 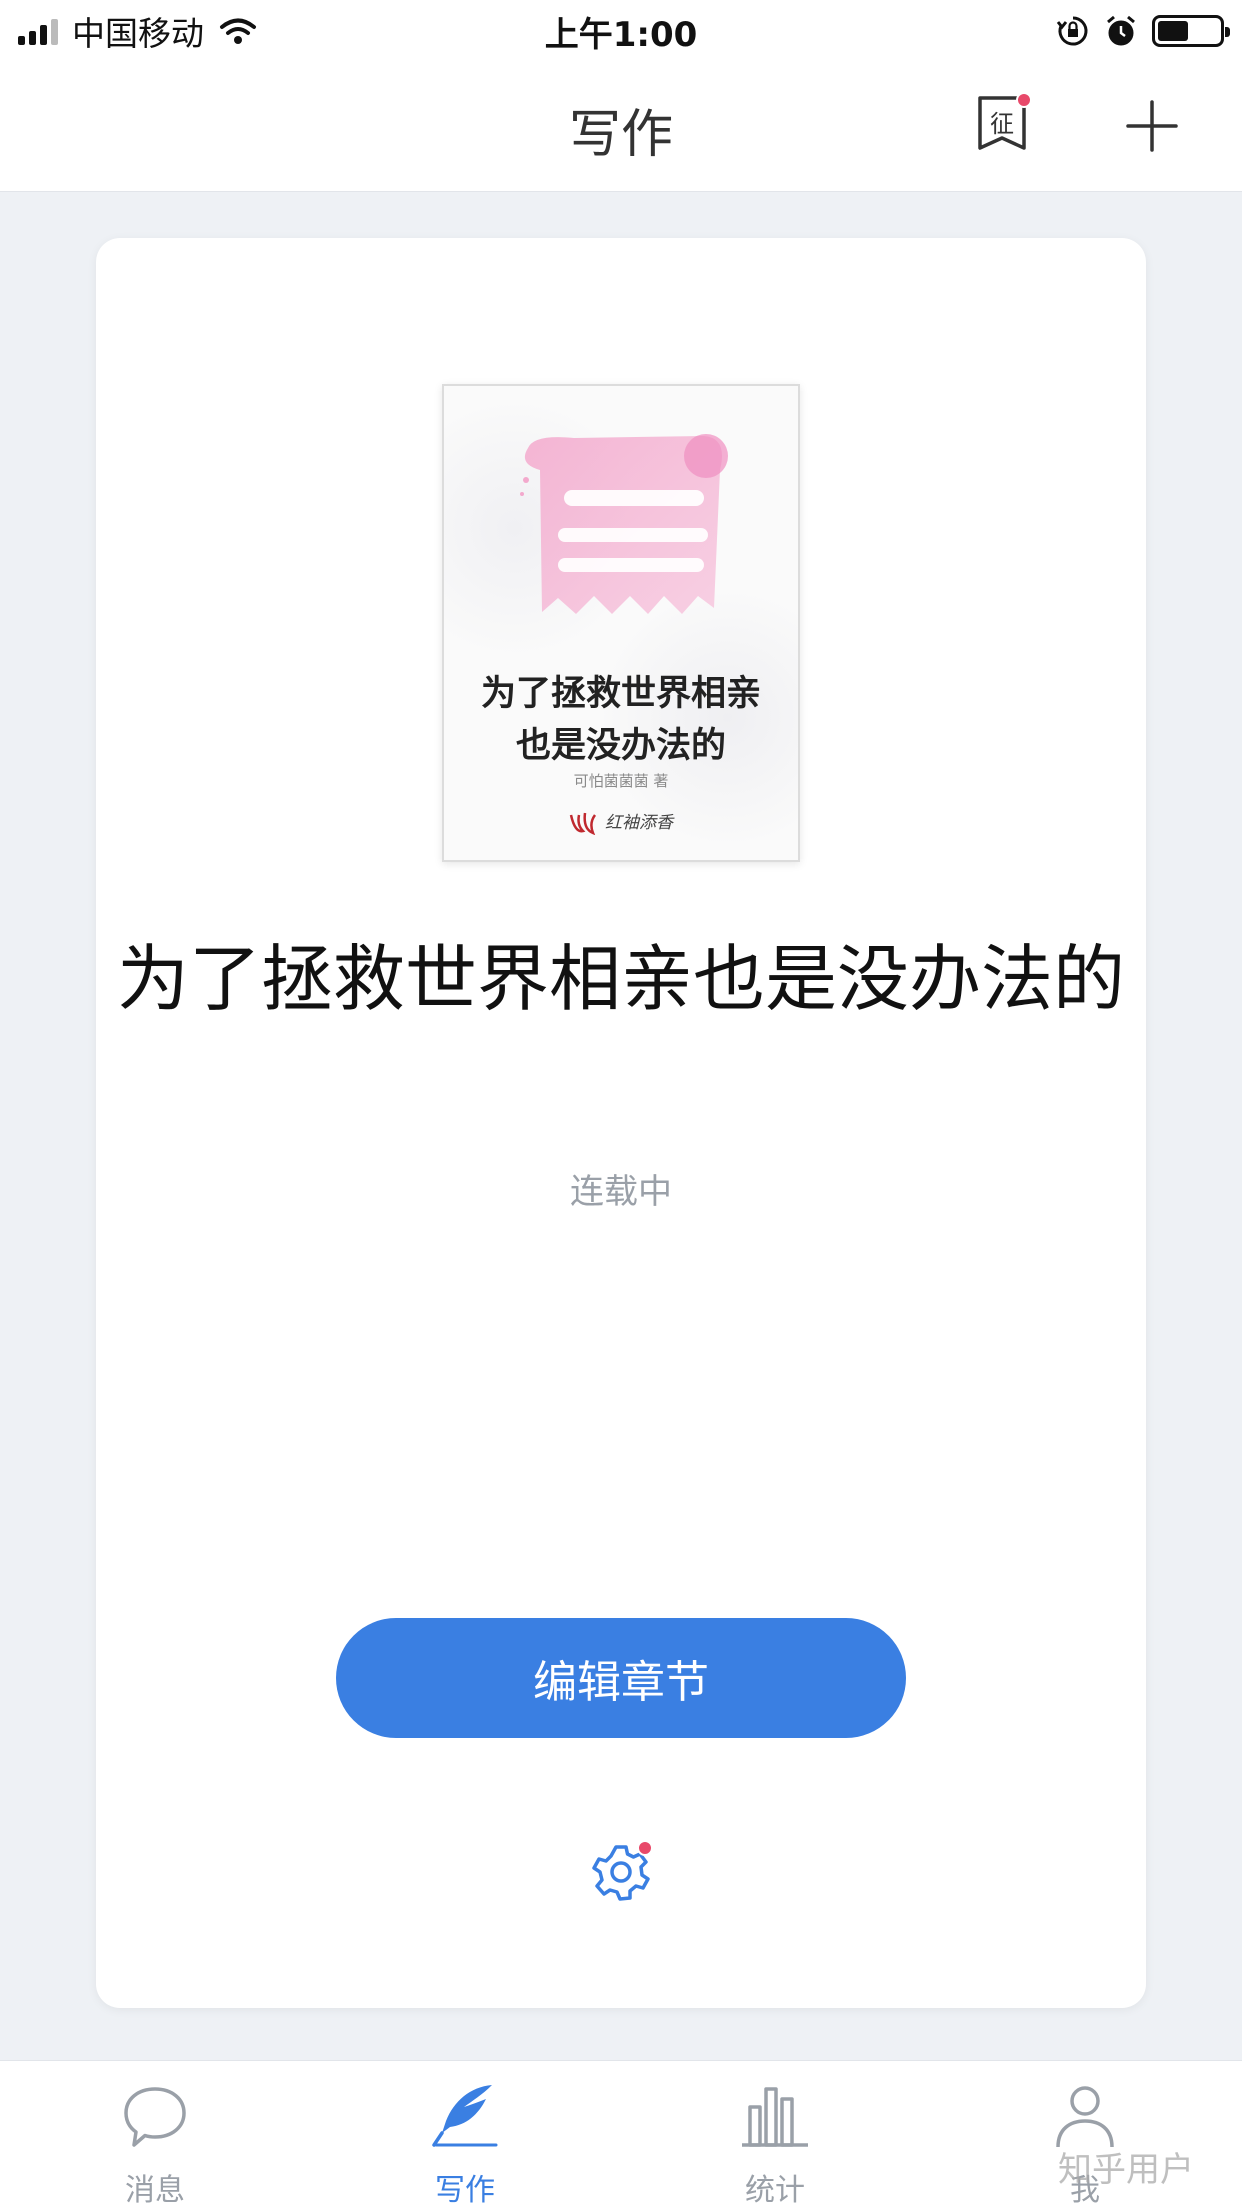 What do you see at coordinates (621, 2134) in the screenshot?
I see `tab-bar: 消息 写作 统计 我` at bounding box center [621, 2134].